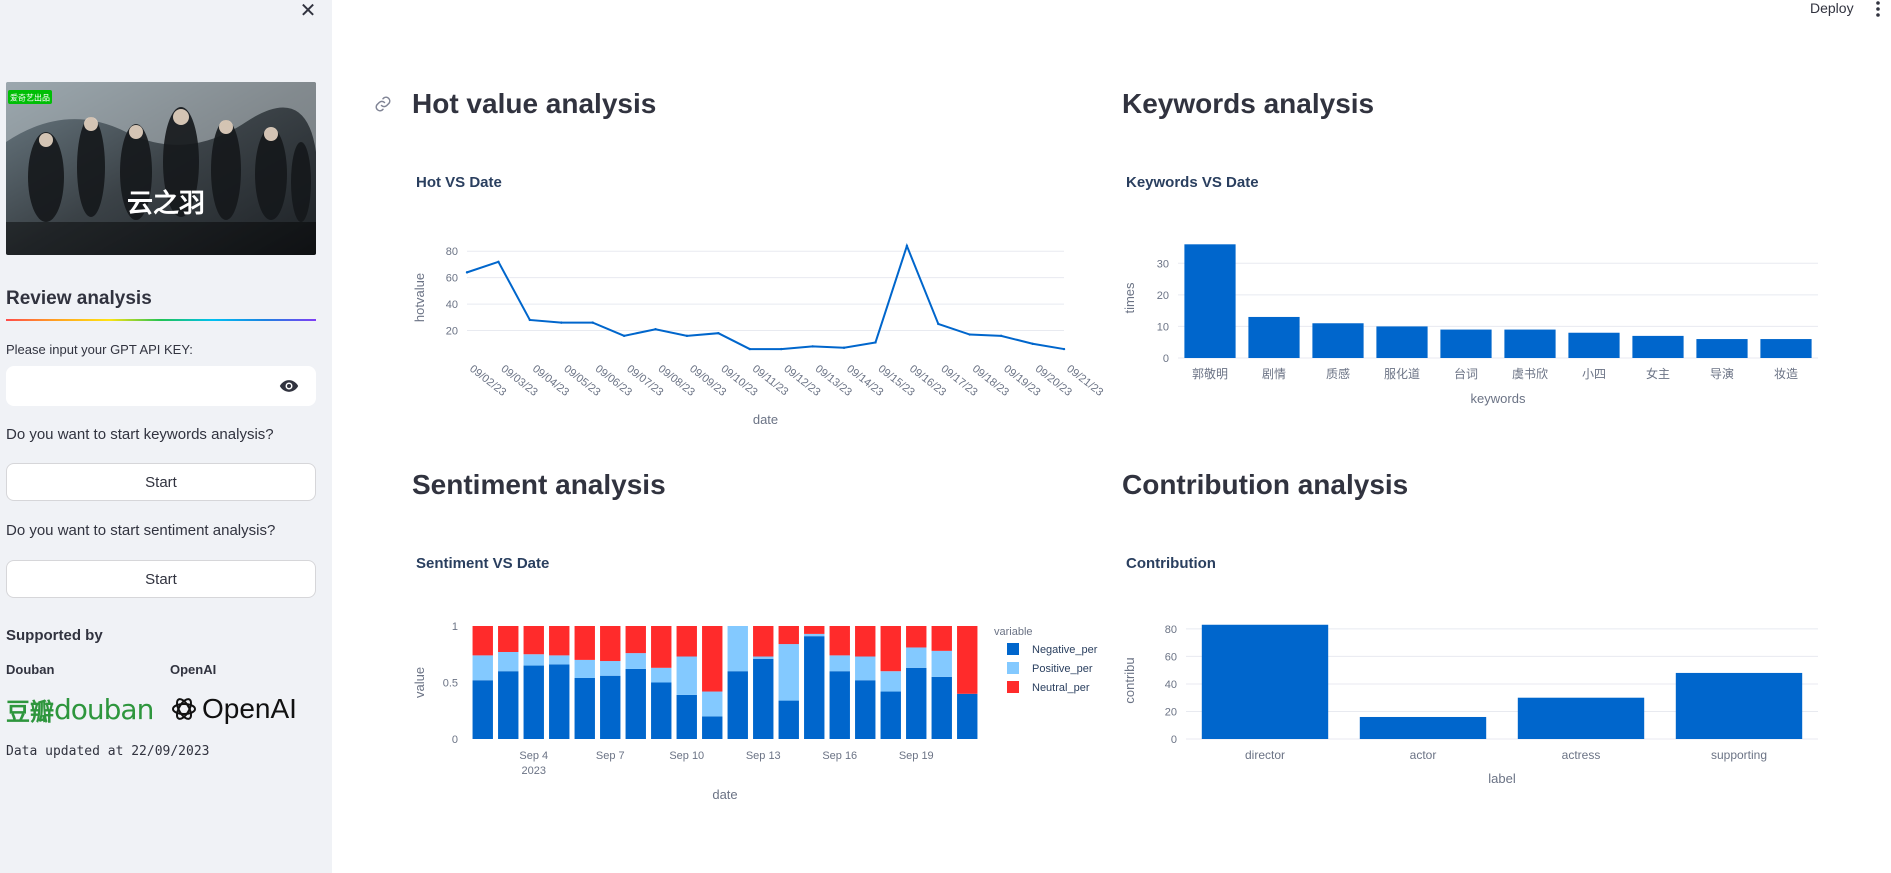  What do you see at coordinates (30, 711) in the screenshot?
I see `douban-logo-cn: 豆瓣` at bounding box center [30, 711].